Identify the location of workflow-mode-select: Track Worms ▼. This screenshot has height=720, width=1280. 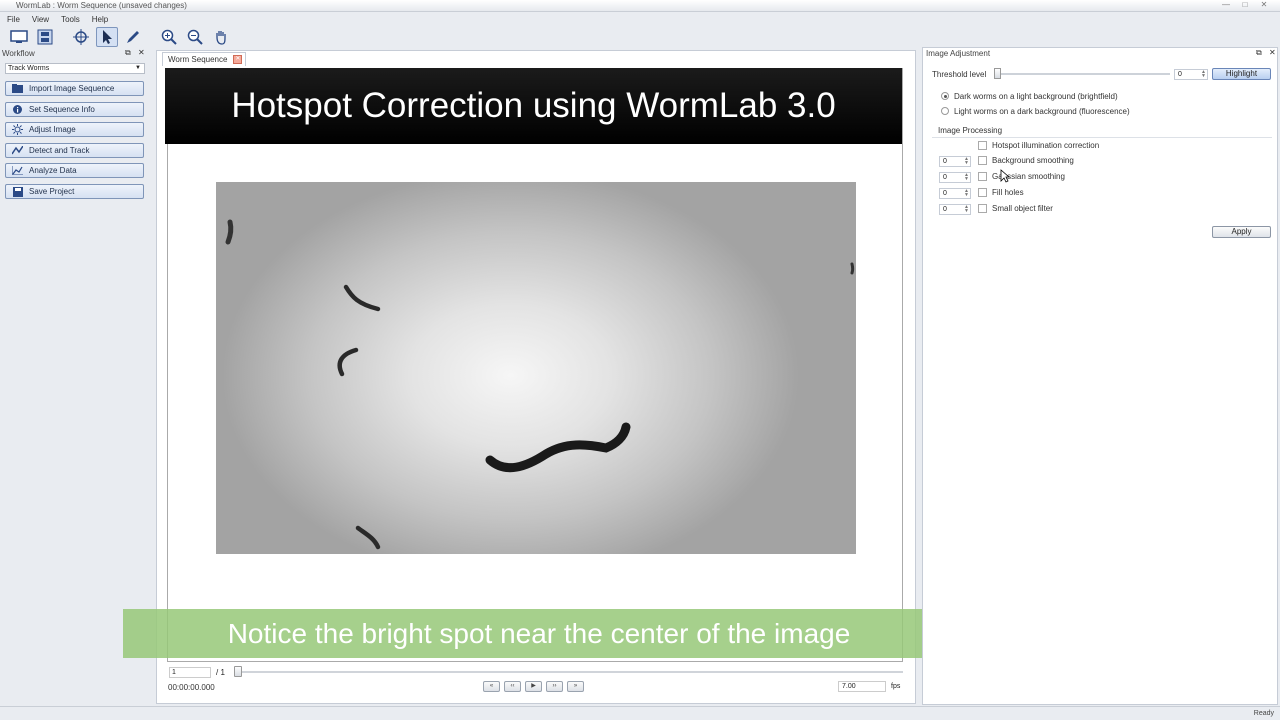
(75, 68).